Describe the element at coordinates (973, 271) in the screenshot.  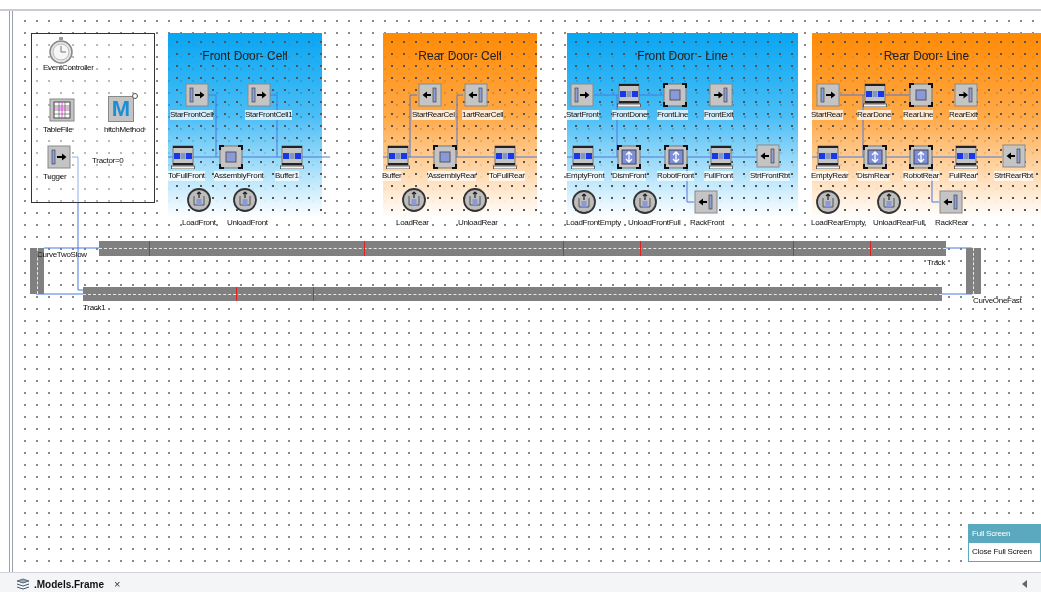
I see `track` at that location.